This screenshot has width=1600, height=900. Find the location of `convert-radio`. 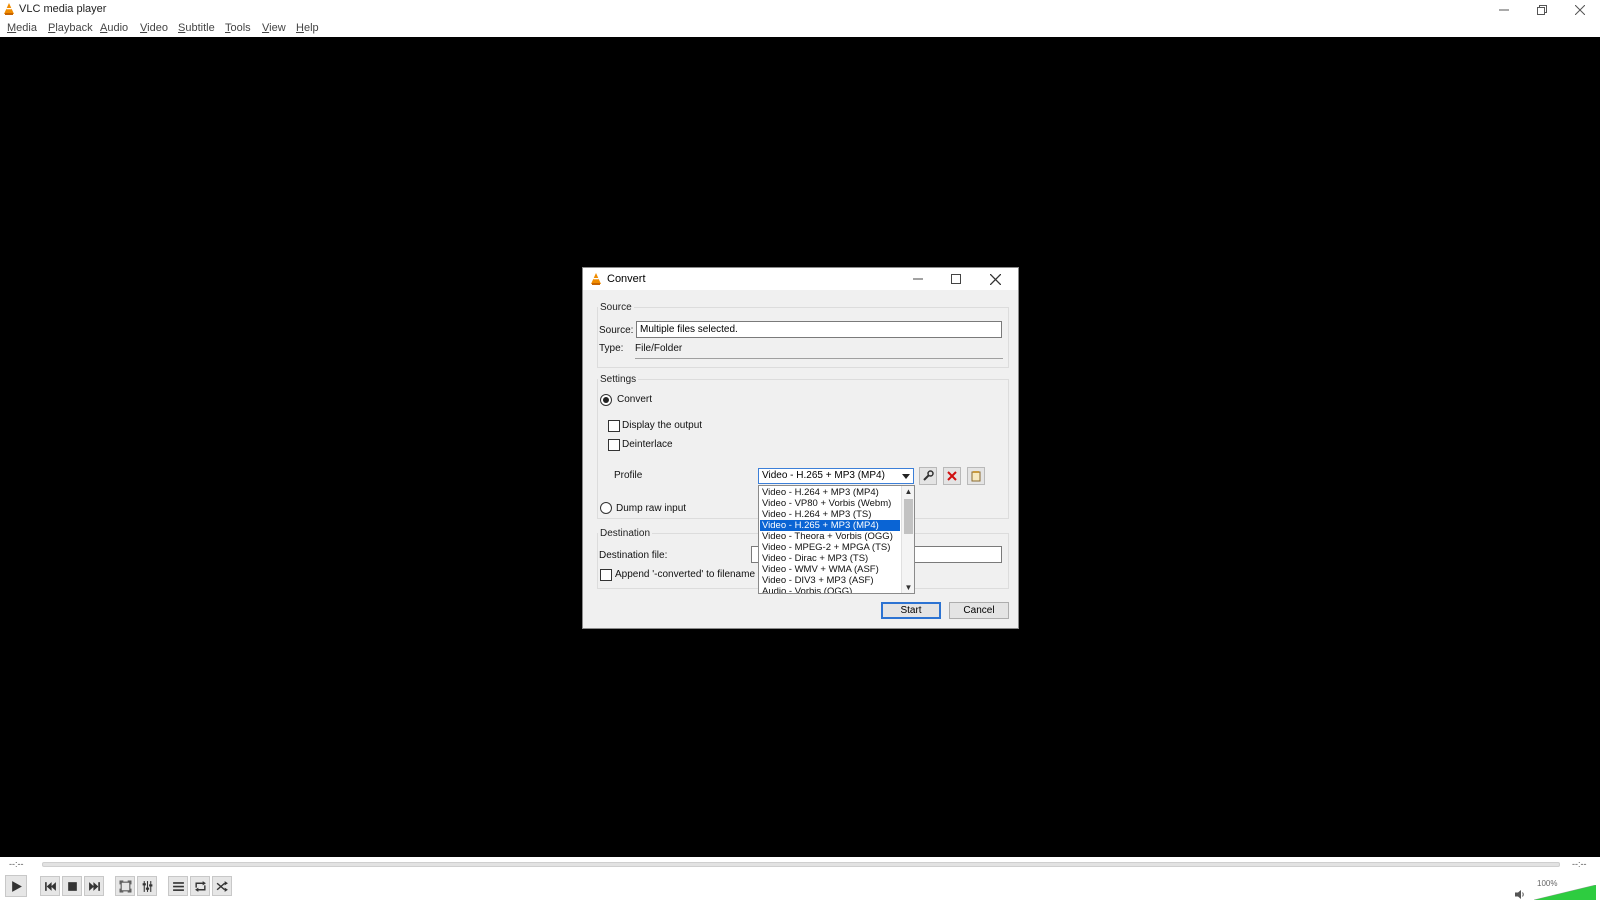

convert-radio is located at coordinates (606, 400).